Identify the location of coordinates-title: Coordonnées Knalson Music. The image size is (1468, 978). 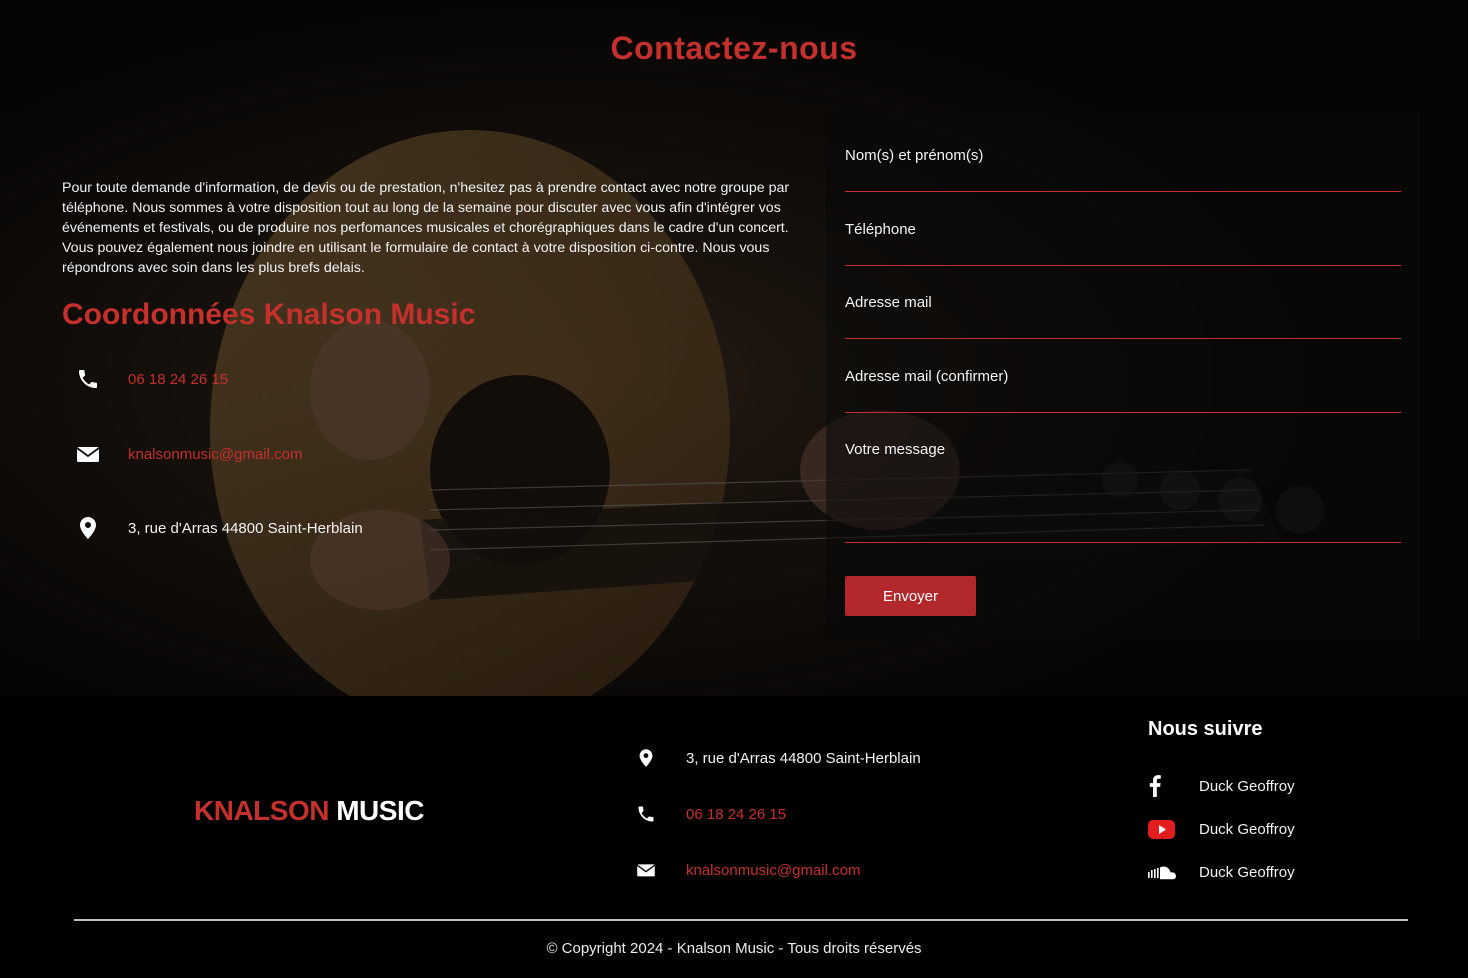
(269, 314).